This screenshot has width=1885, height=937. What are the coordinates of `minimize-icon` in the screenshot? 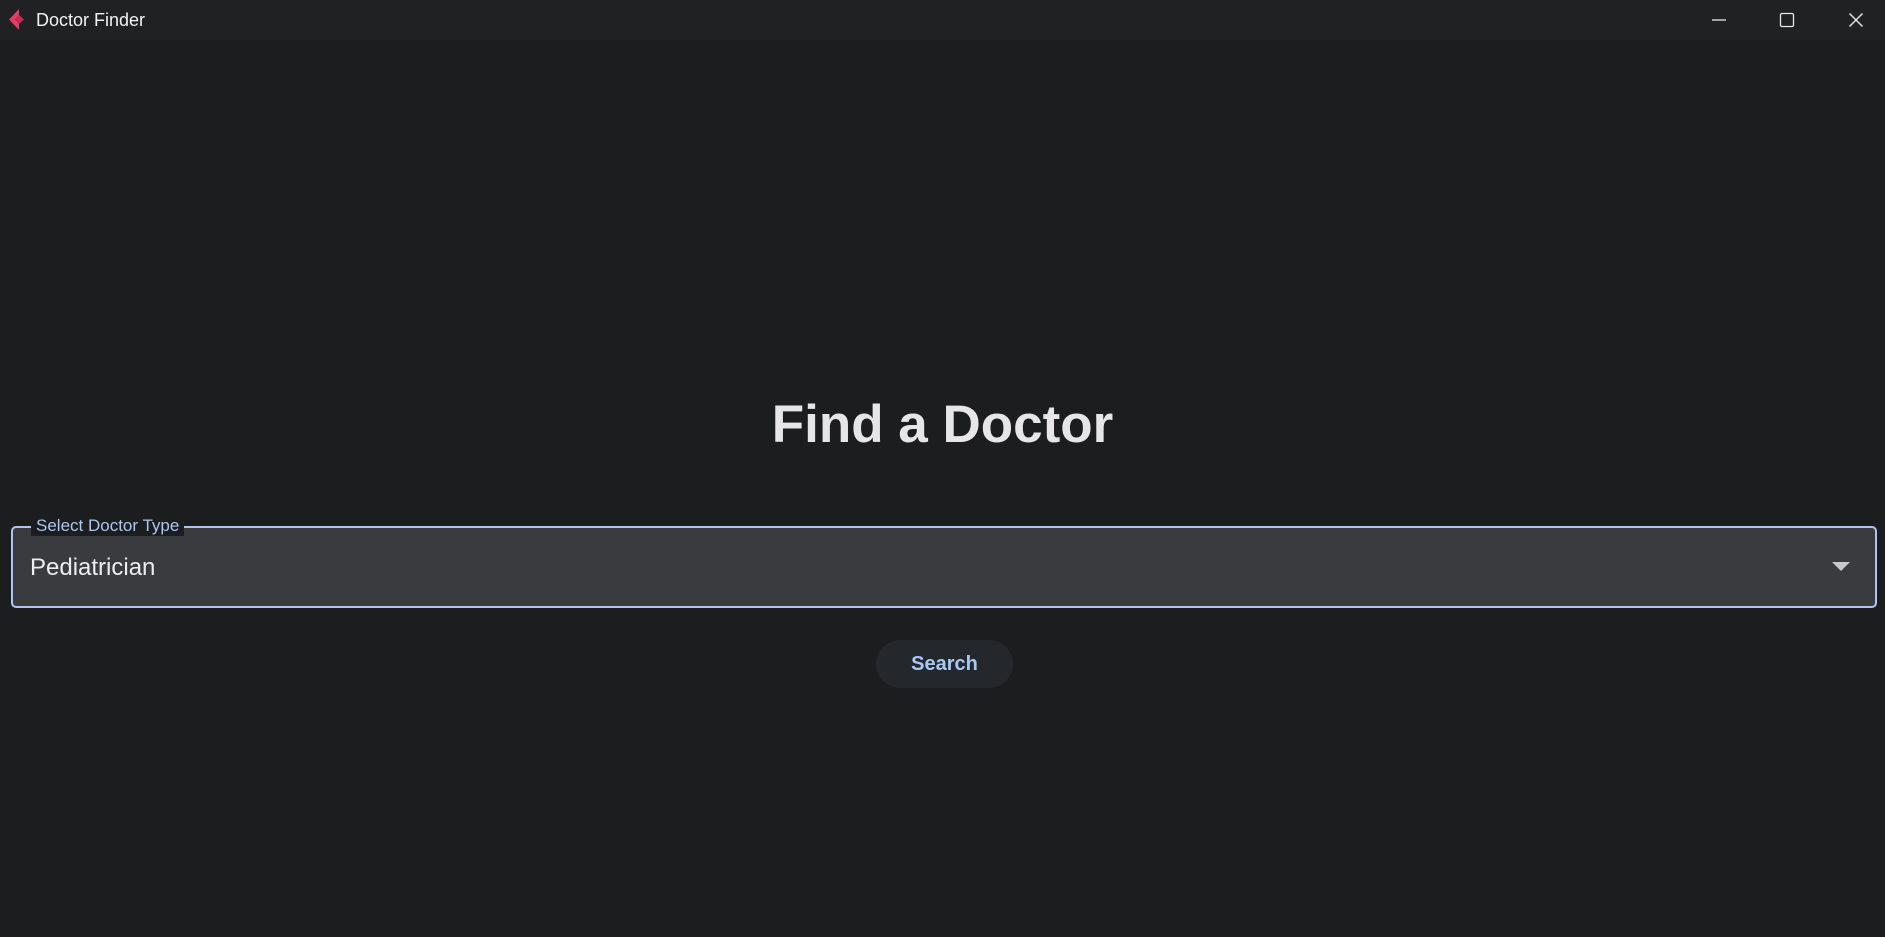 It's located at (1719, 20).